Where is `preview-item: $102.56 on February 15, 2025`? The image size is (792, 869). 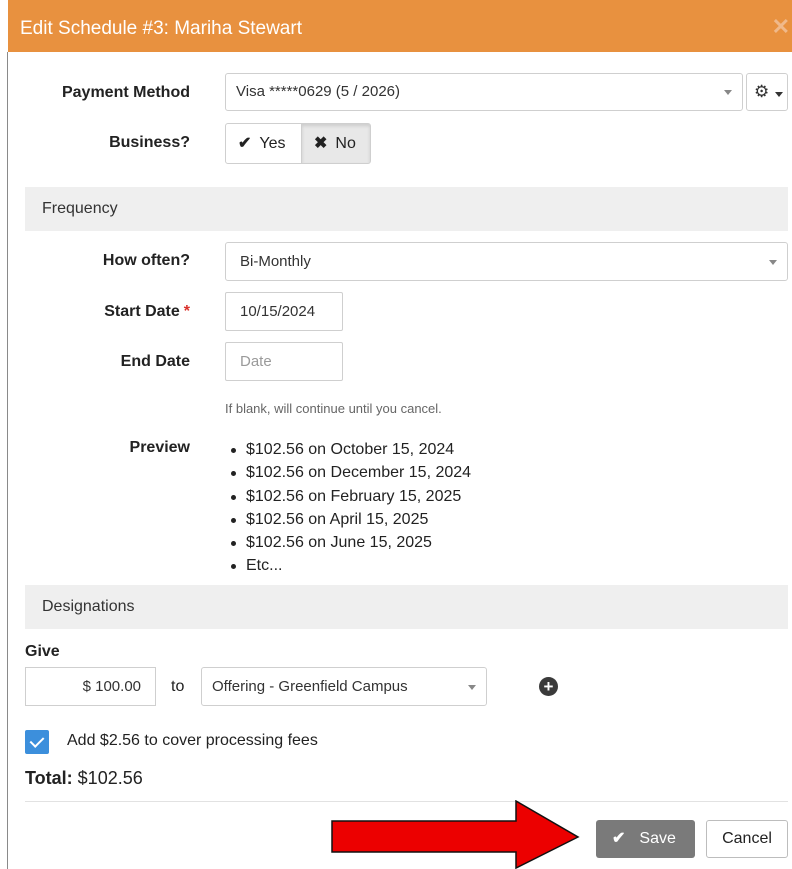
preview-item: $102.56 on February 15, 2025 is located at coordinates (348, 496).